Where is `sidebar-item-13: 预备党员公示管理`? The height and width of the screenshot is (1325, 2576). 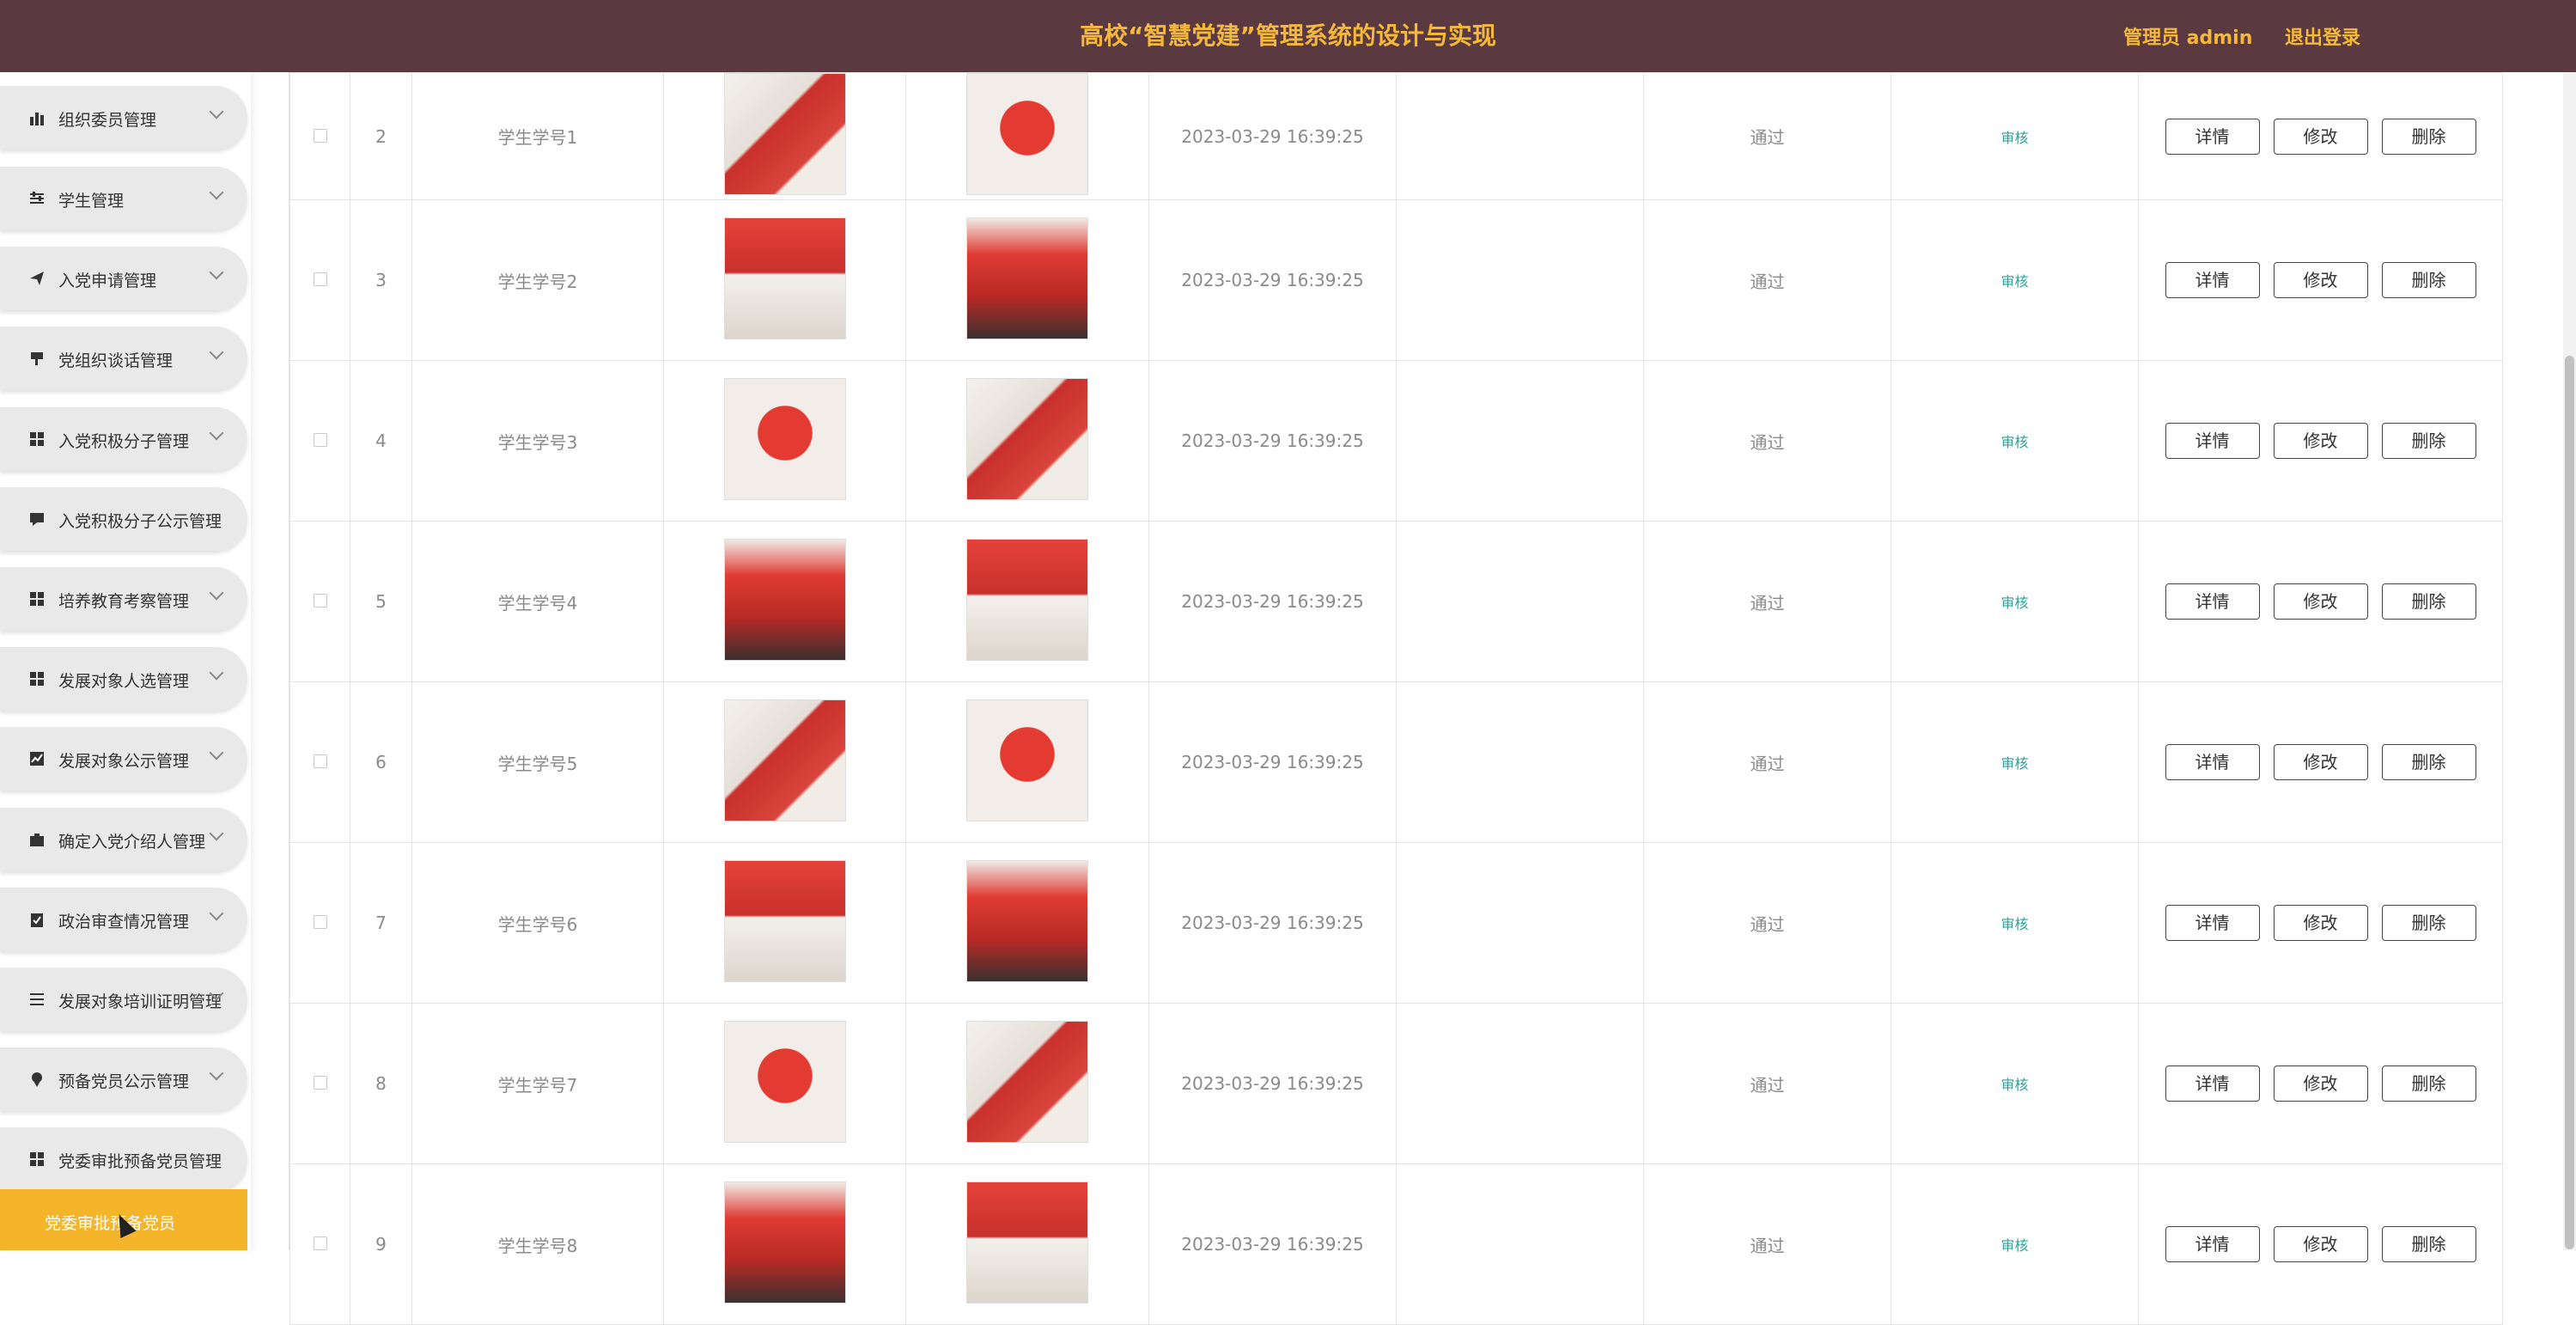
sidebar-item-13: 预备党员公示管理 is located at coordinates (123, 1079).